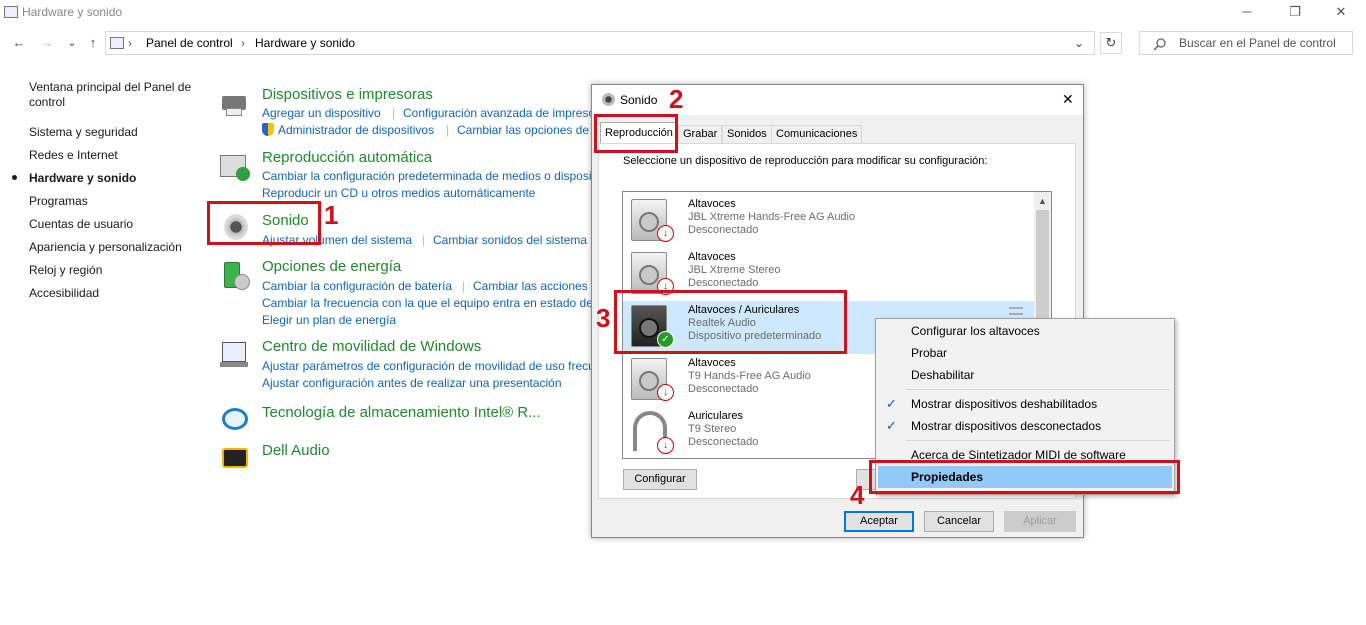  What do you see at coordinates (676, 99) in the screenshot?
I see `annotation-number-2: 2` at bounding box center [676, 99].